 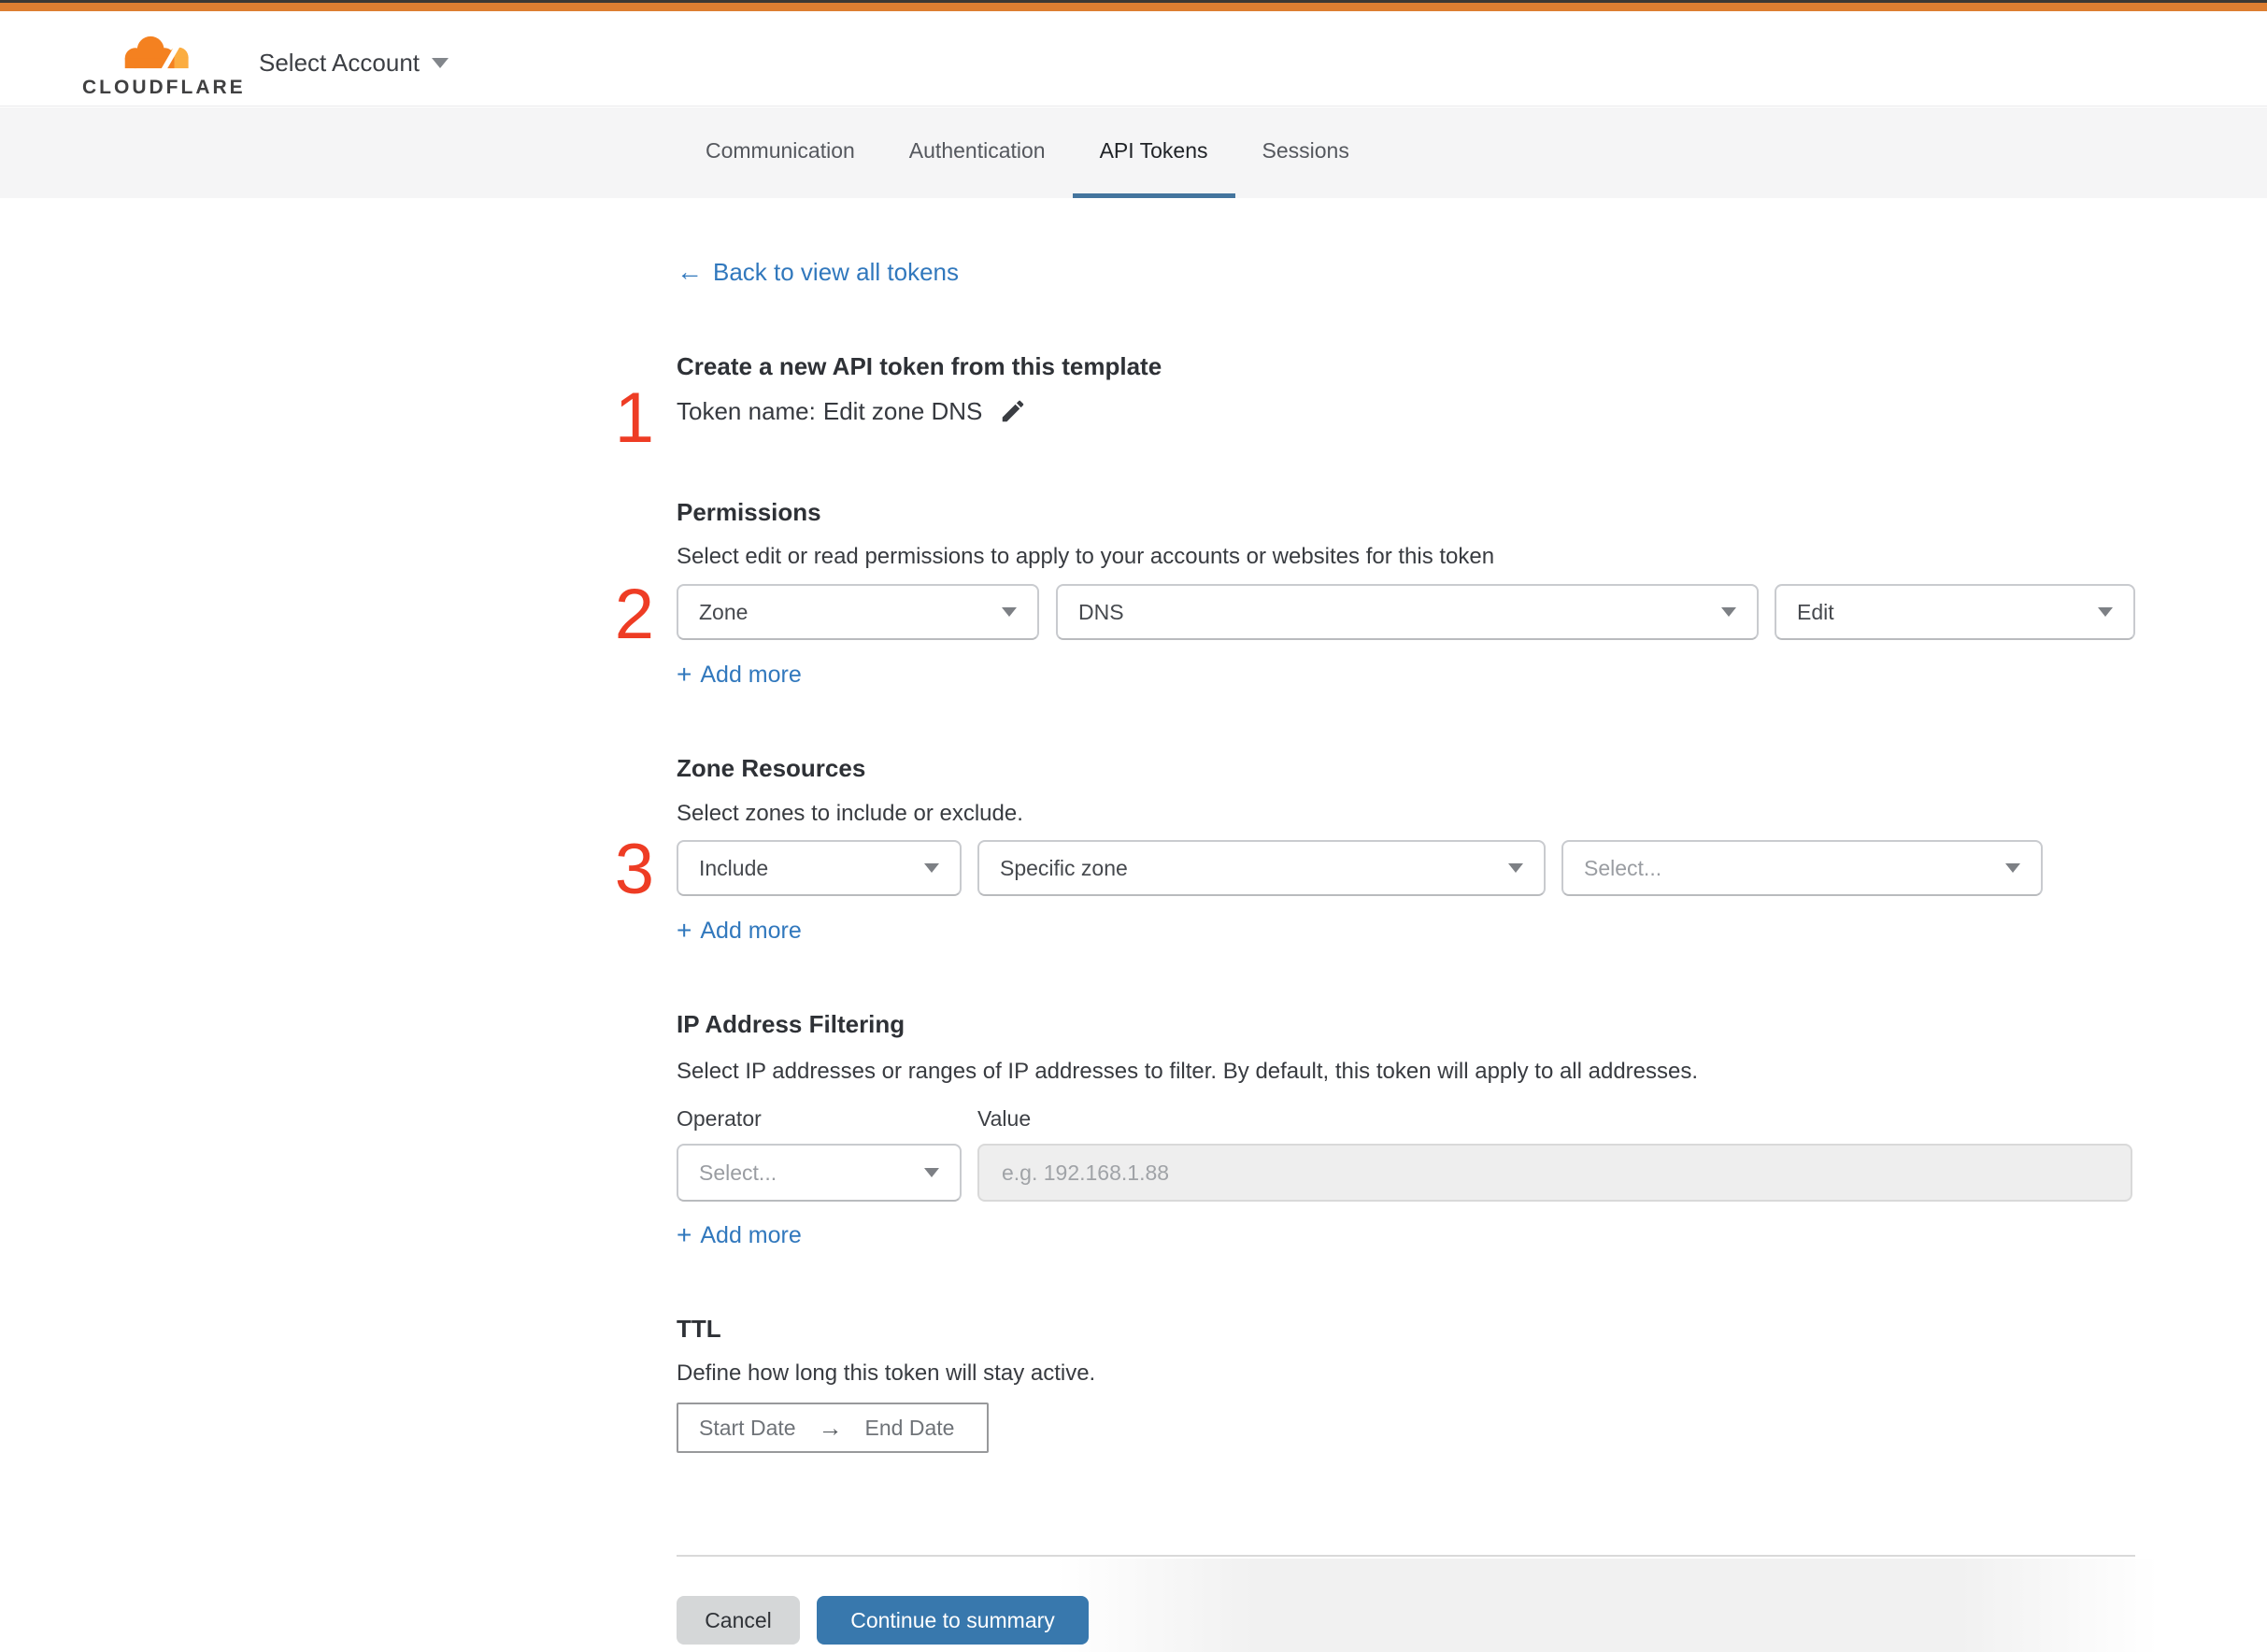 What do you see at coordinates (634, 869) in the screenshot?
I see `step-3-marker: 3` at bounding box center [634, 869].